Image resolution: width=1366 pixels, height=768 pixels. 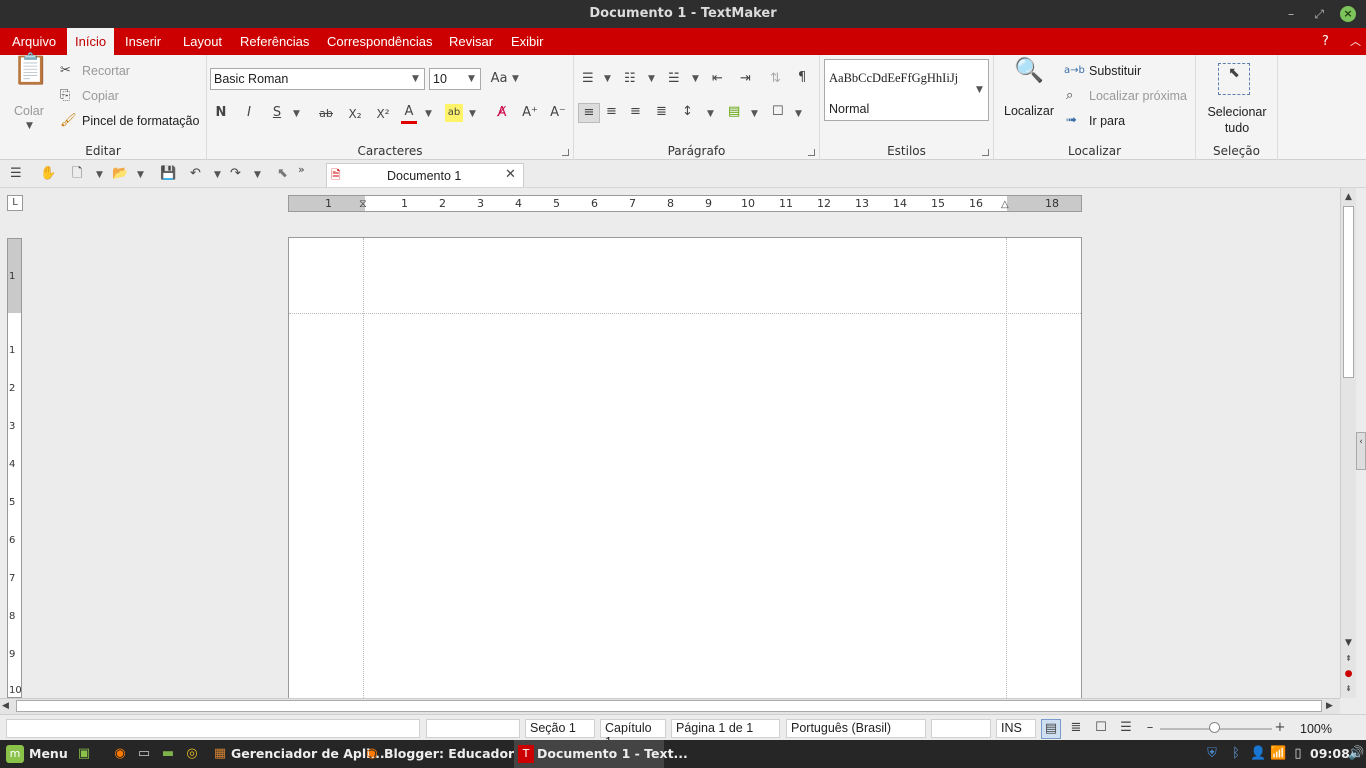 What do you see at coordinates (383, 114) in the screenshot?
I see `superscript-button: X²` at bounding box center [383, 114].